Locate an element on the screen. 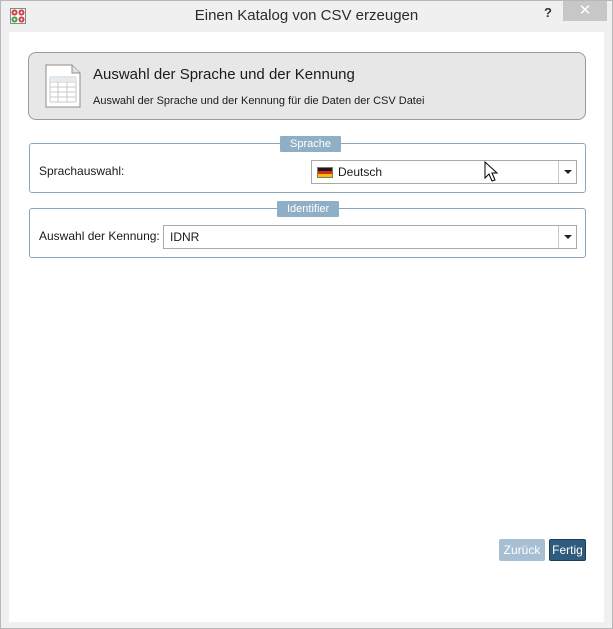 This screenshot has width=613, height=629. title-bar: Einen Katalog von CSV erzeugen ? ✕ is located at coordinates (306, 16).